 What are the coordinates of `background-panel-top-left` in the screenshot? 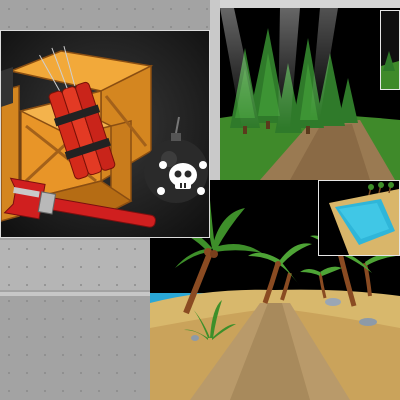 It's located at (110, 15).